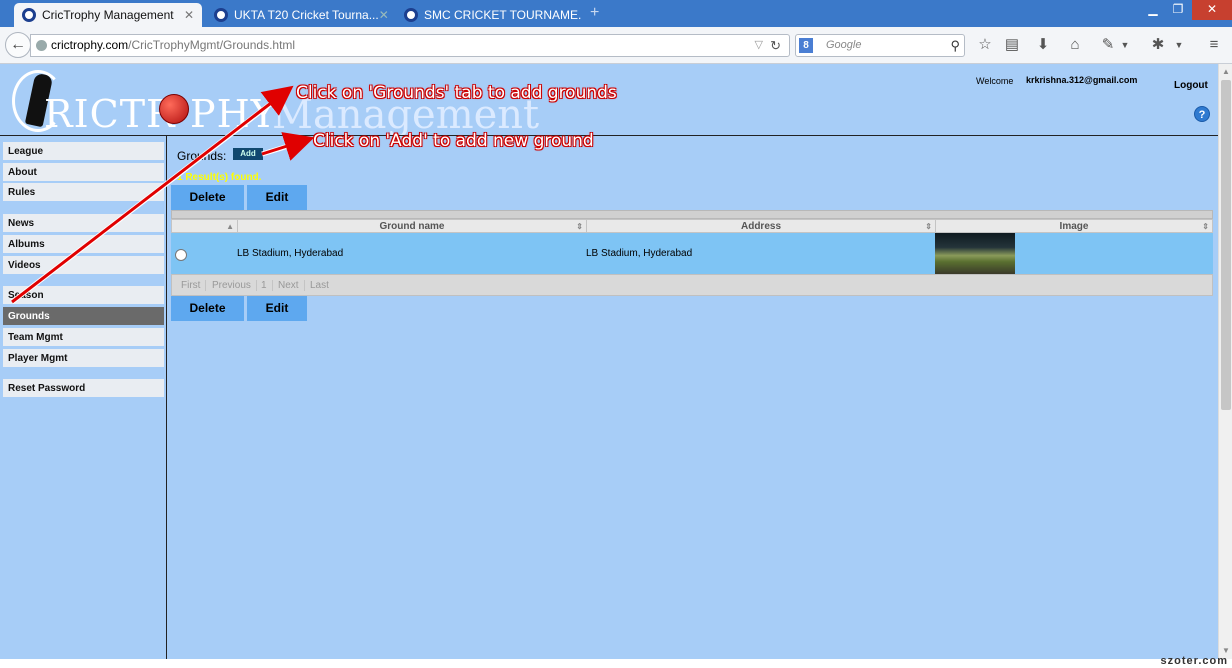 This screenshot has height=668, width=1232. What do you see at coordinates (806, 45) in the screenshot?
I see `search-engine-icon: 8` at bounding box center [806, 45].